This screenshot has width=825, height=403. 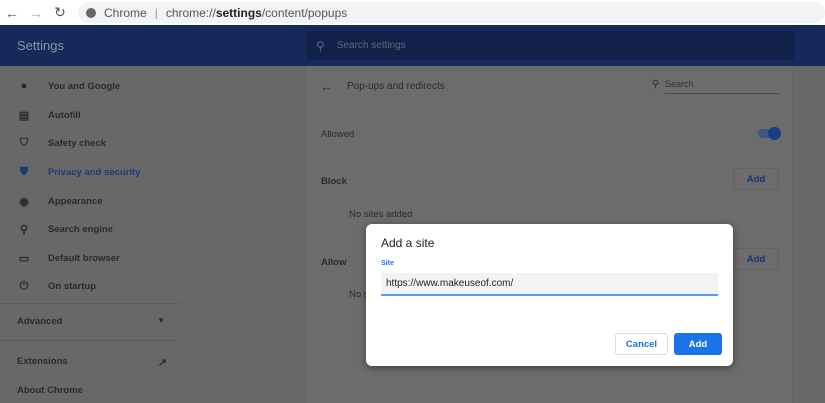 I want to click on url-text: chrome://settings/content/popups, so click(x=256, y=13).